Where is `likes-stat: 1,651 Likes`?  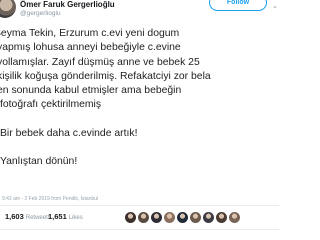 likes-stat: 1,651 Likes is located at coordinates (65, 216).